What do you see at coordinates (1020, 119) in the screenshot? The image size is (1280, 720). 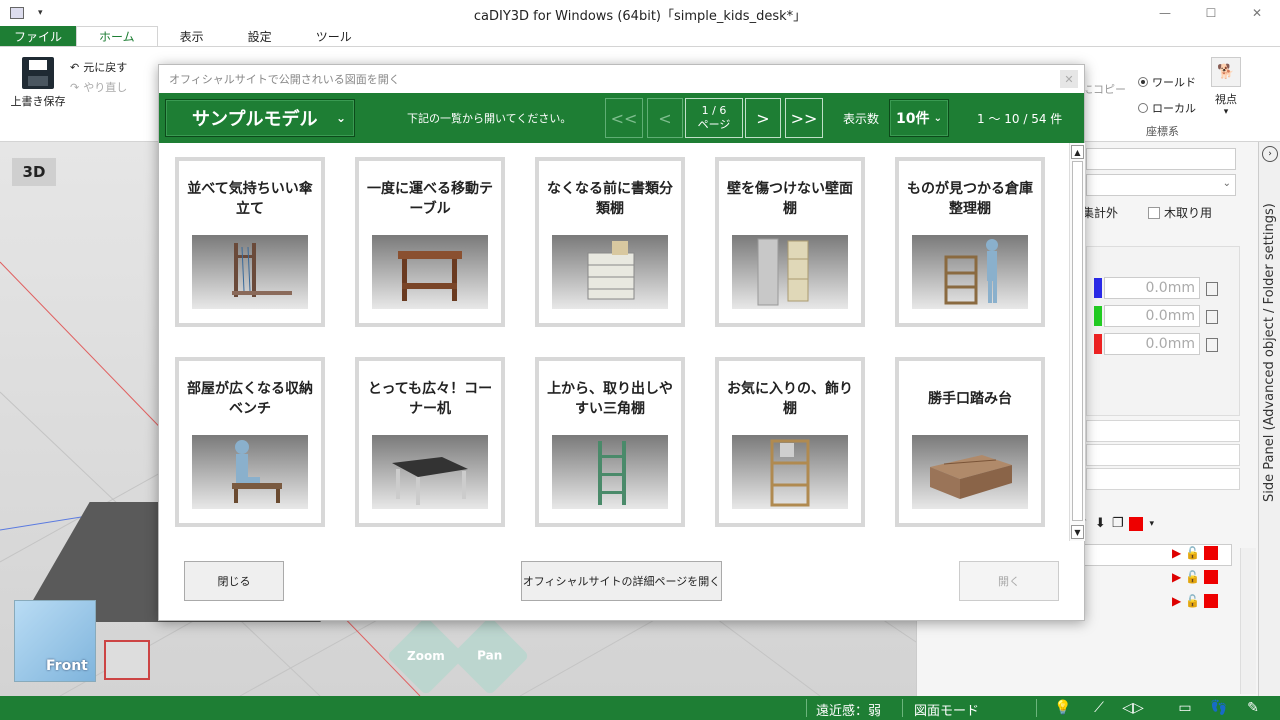 I see `result-range: 1 ～ 10 / 54 件` at bounding box center [1020, 119].